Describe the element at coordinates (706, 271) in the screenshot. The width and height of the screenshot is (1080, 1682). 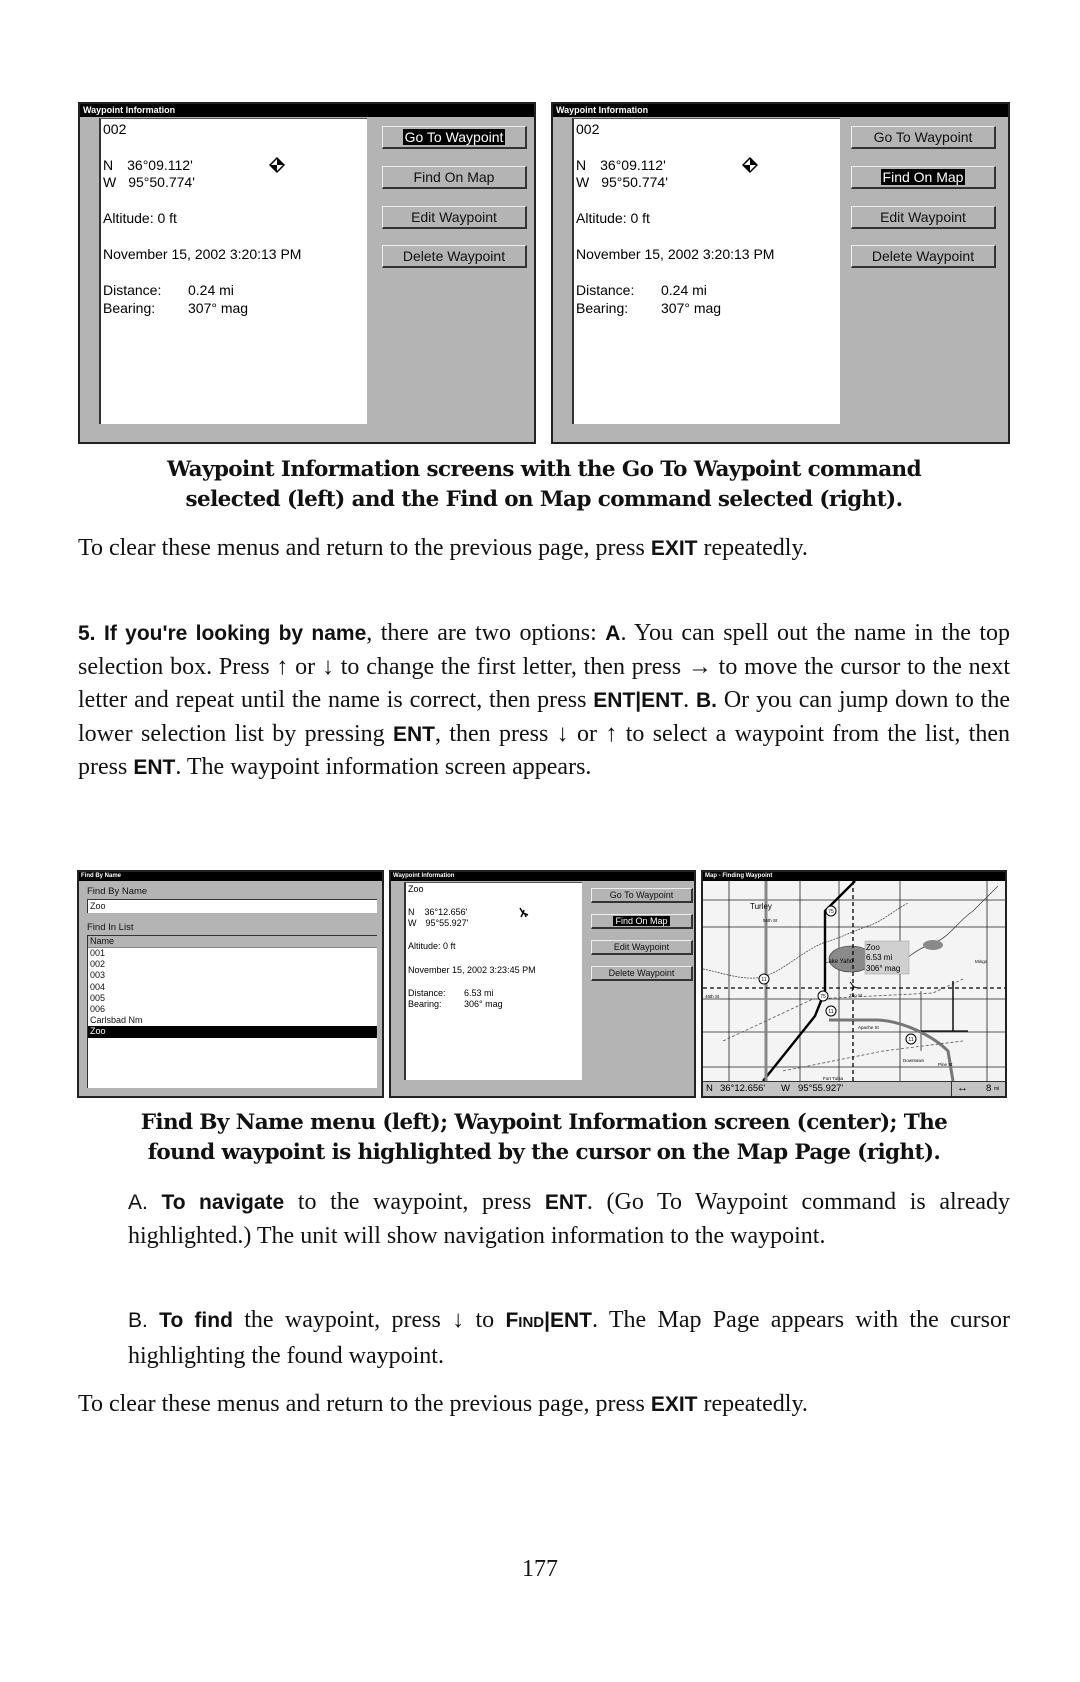
I see `waypoint-info-box: 002 N 36°09.112' W 95°50.774' Altitude` at that location.